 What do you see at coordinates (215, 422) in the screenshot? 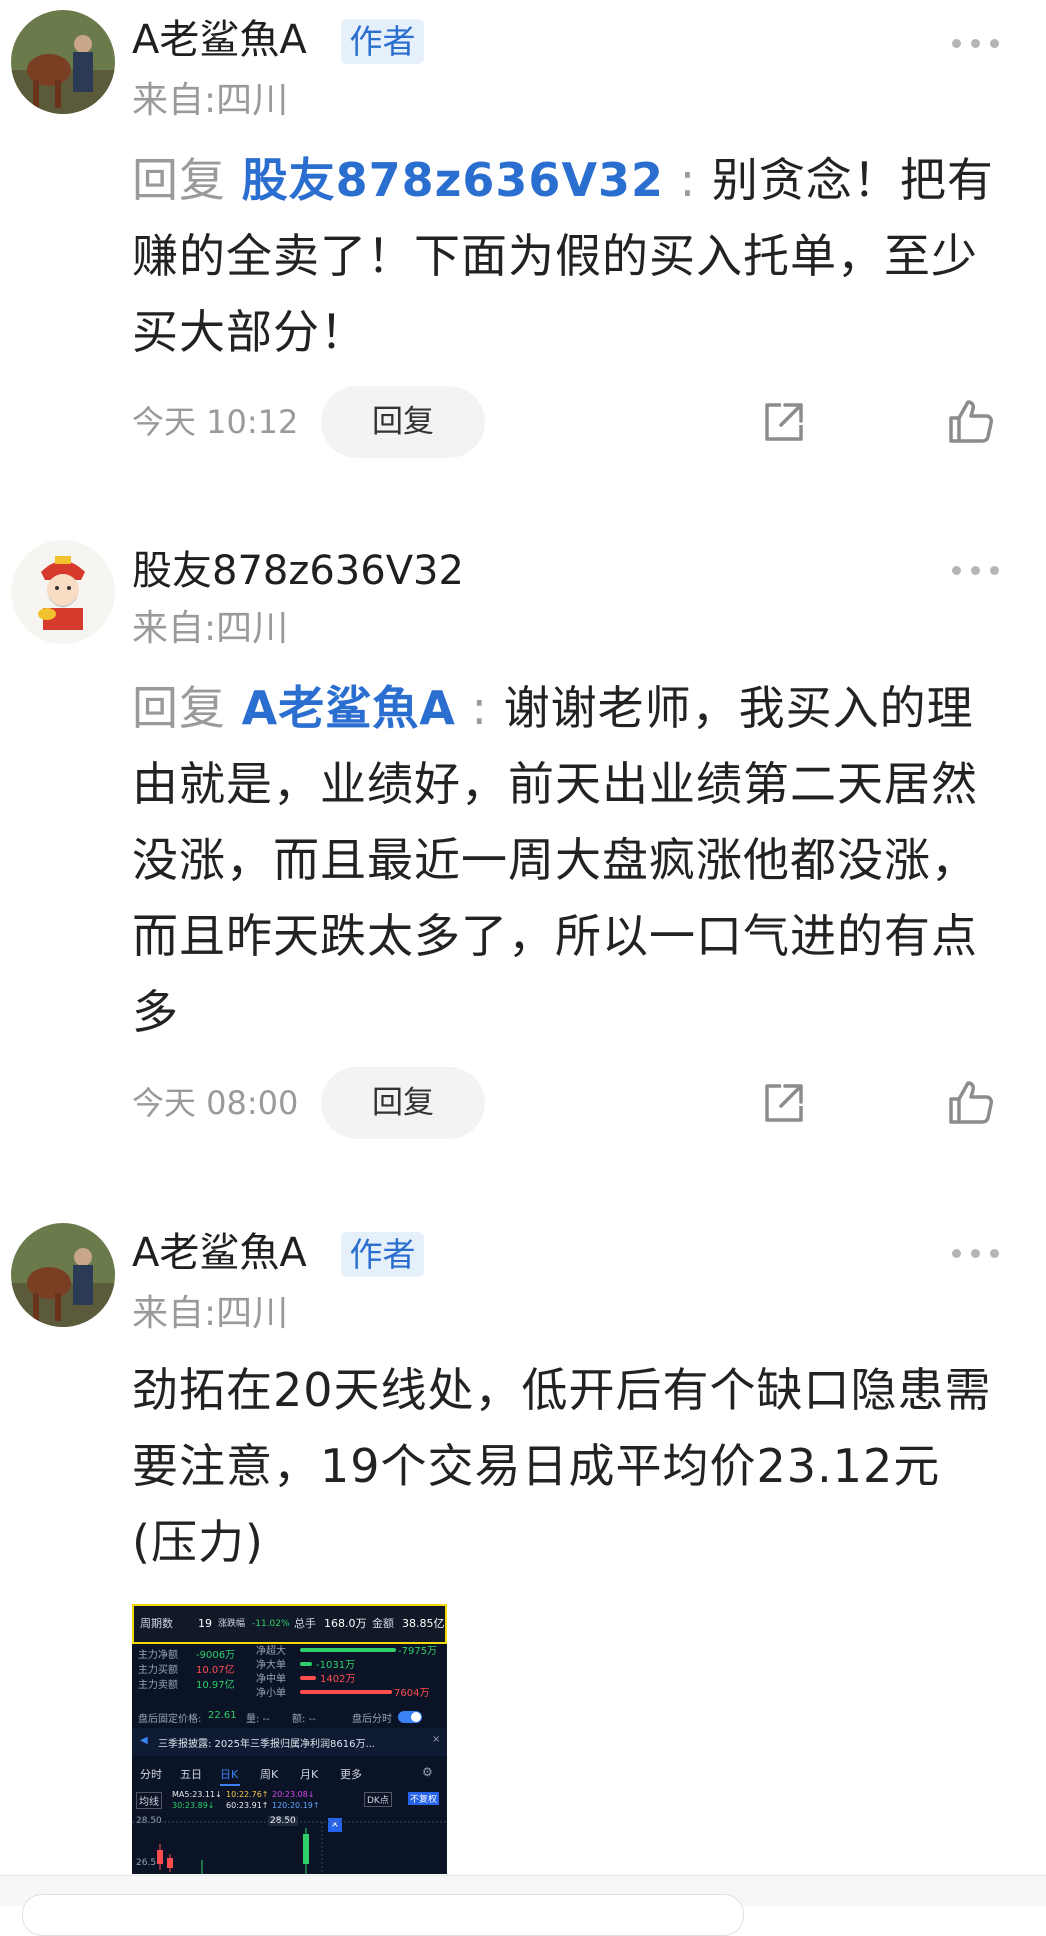
I see `timestamp: 今天 10:12` at bounding box center [215, 422].